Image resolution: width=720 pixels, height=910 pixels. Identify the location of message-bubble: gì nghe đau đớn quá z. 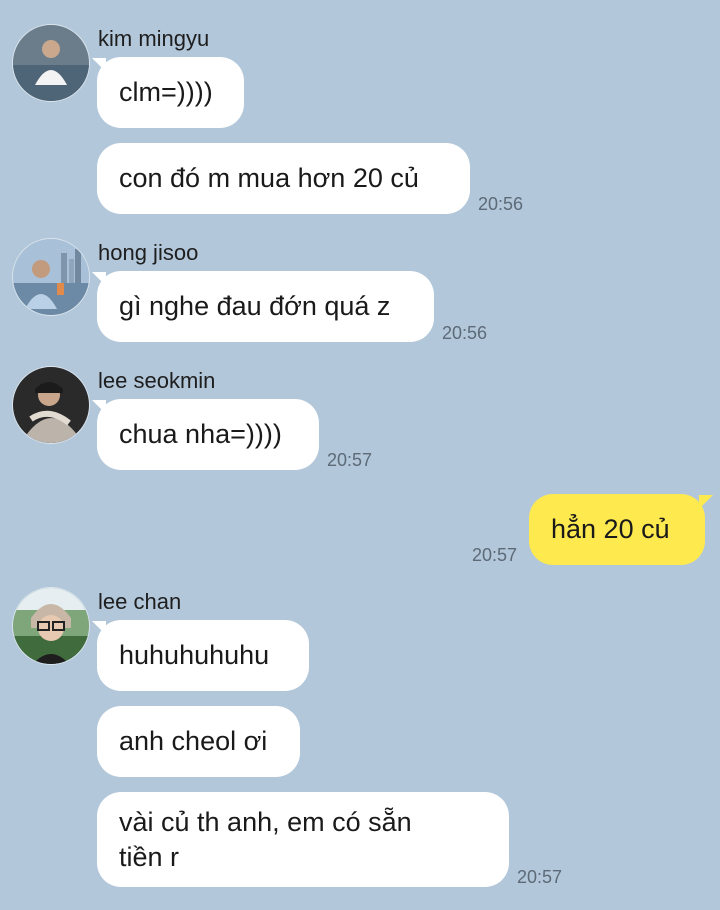
(265, 306).